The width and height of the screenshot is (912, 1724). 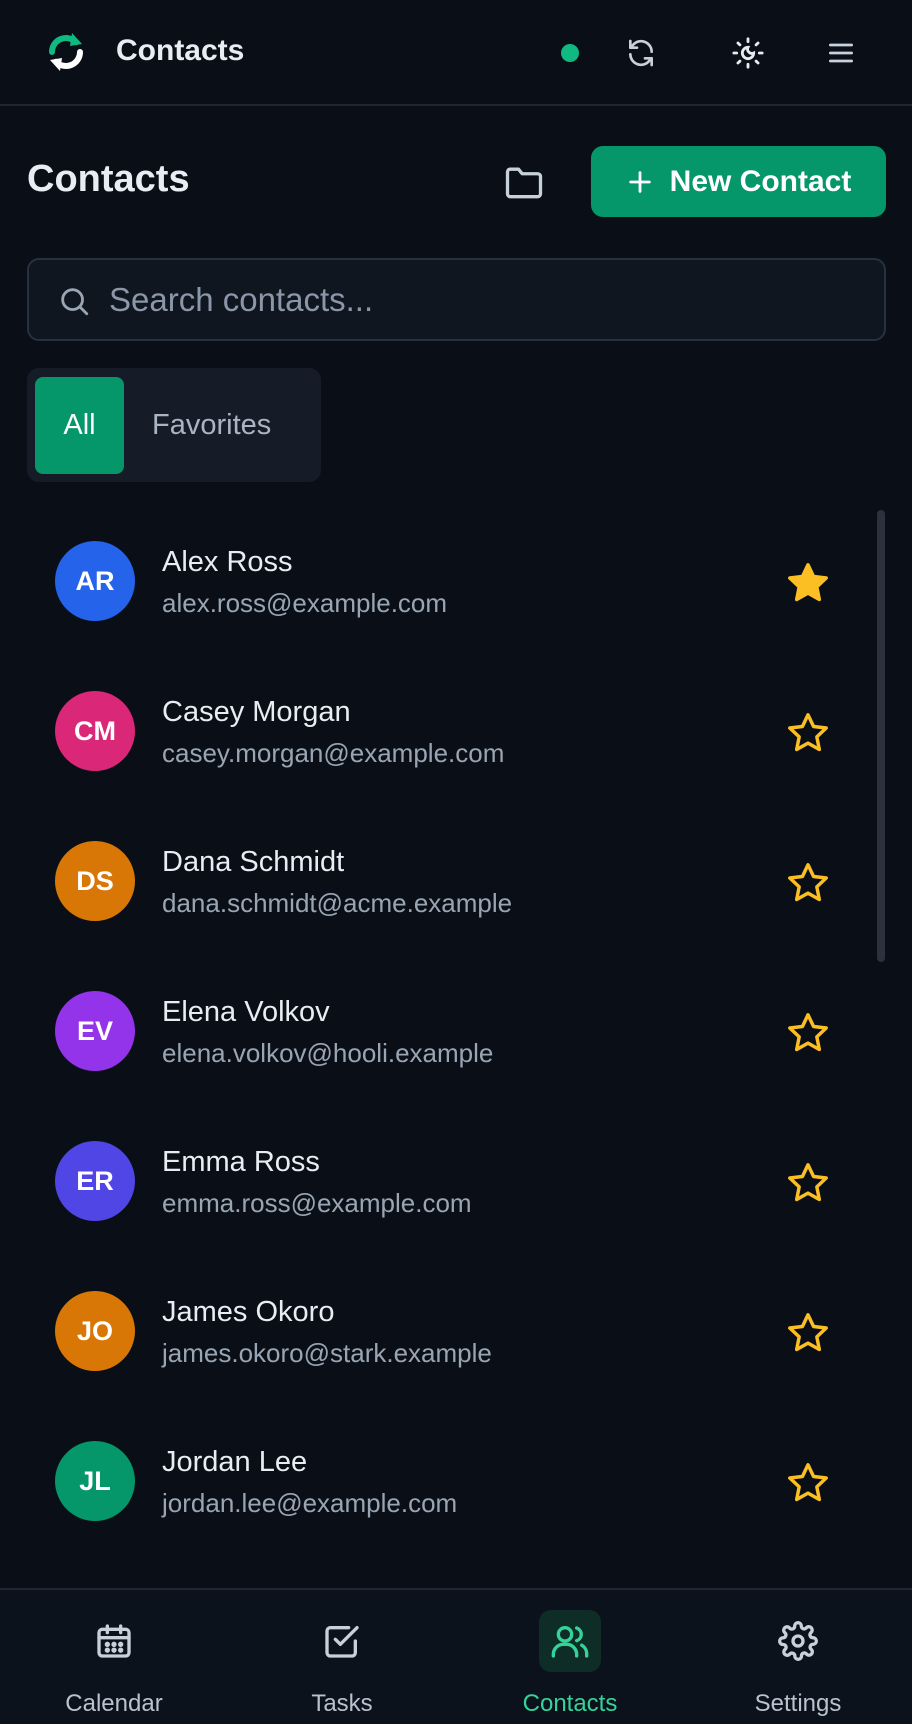 I want to click on page-title: Contacts, so click(x=108, y=179).